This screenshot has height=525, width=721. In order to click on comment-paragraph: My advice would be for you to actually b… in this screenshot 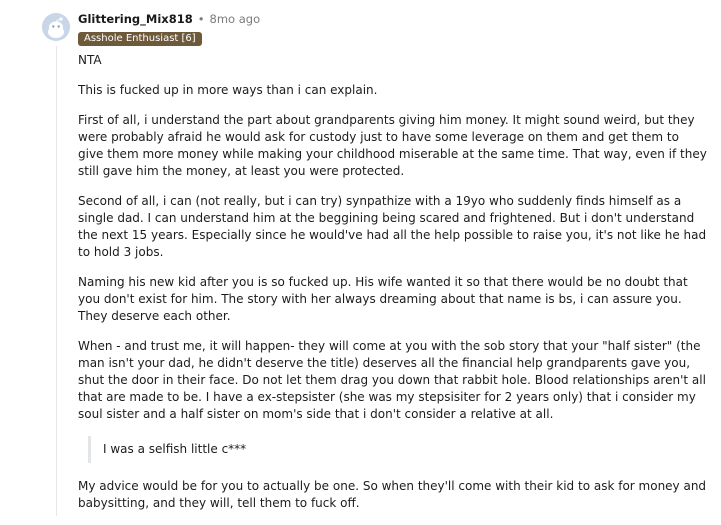, I will do `click(392, 494)`.